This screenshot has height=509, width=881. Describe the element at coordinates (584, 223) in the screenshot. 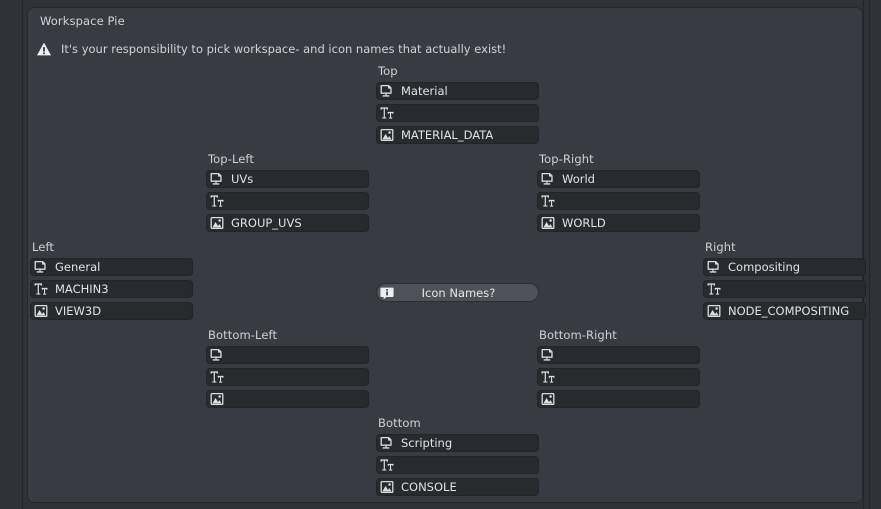

I see `pie-slot-top-right-icon-value: WORLD` at that location.